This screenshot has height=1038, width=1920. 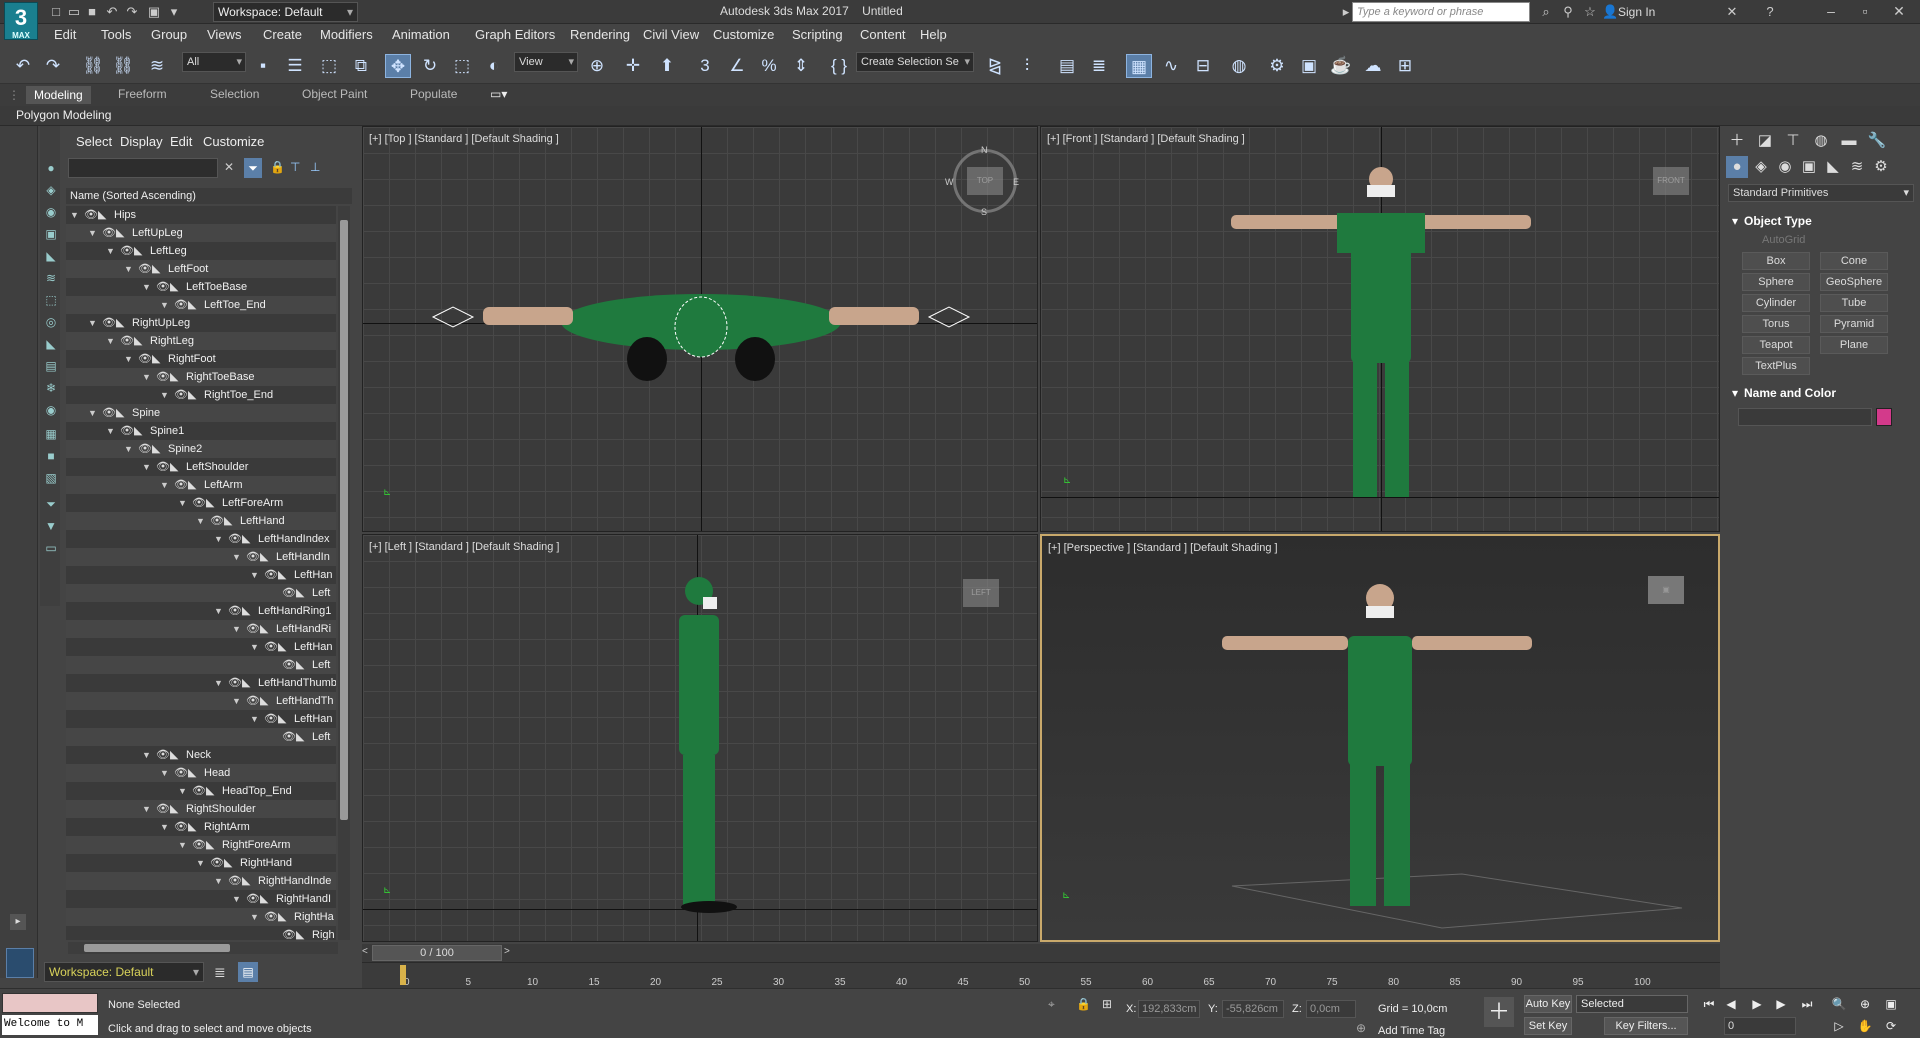 I want to click on menu-scripting: Scripting, so click(x=817, y=34).